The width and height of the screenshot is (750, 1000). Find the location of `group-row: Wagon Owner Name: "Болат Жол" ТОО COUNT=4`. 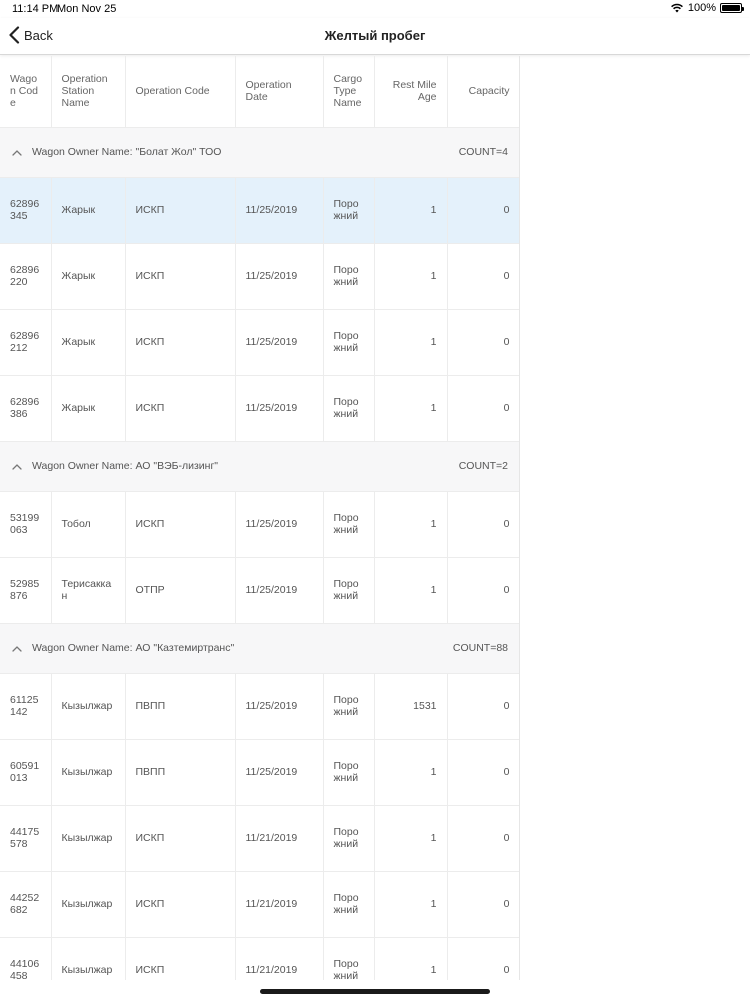

group-row: Wagon Owner Name: "Болат Жол" ТОО COUNT=4 is located at coordinates (259, 152).